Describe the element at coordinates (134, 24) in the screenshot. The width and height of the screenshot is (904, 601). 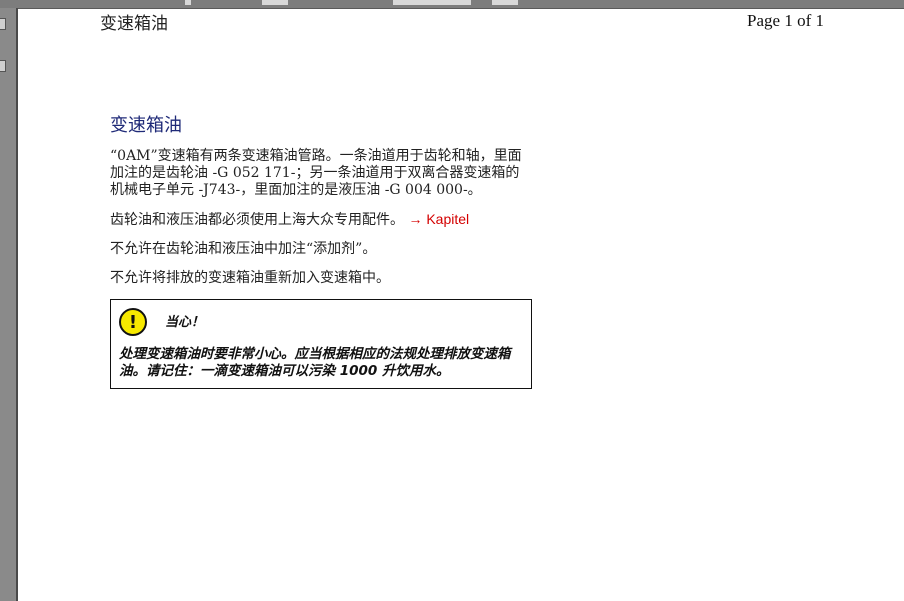
I see `header-title: 变速箱油` at that location.